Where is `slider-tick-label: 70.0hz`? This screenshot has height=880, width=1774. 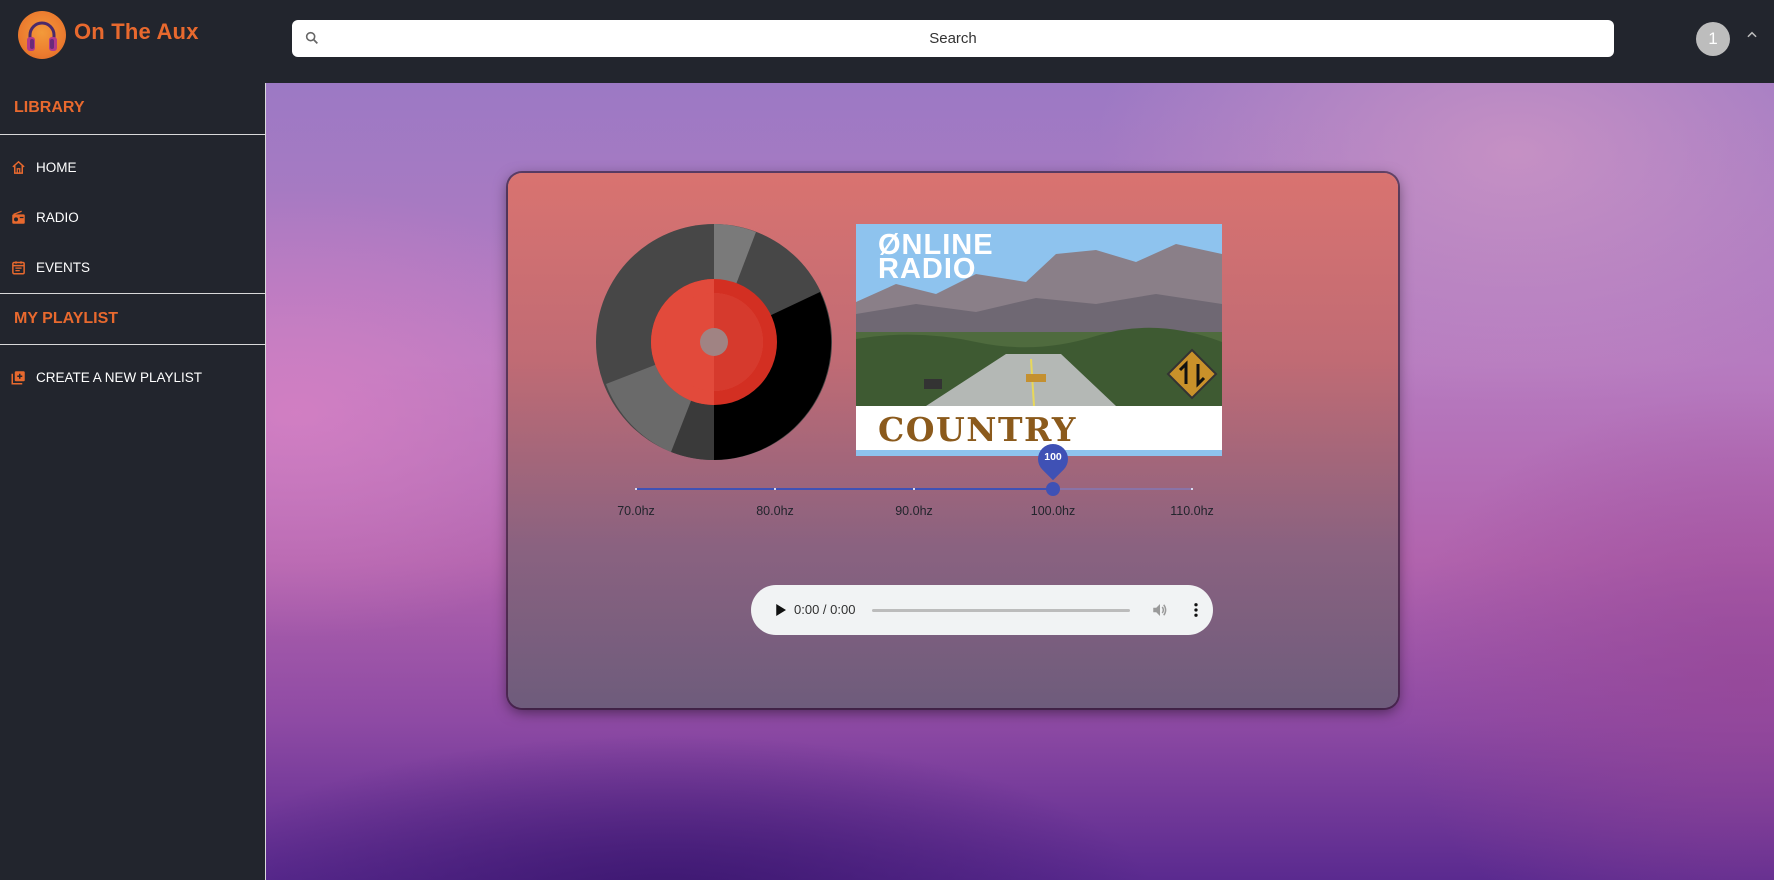
slider-tick-label: 70.0hz is located at coordinates (636, 511).